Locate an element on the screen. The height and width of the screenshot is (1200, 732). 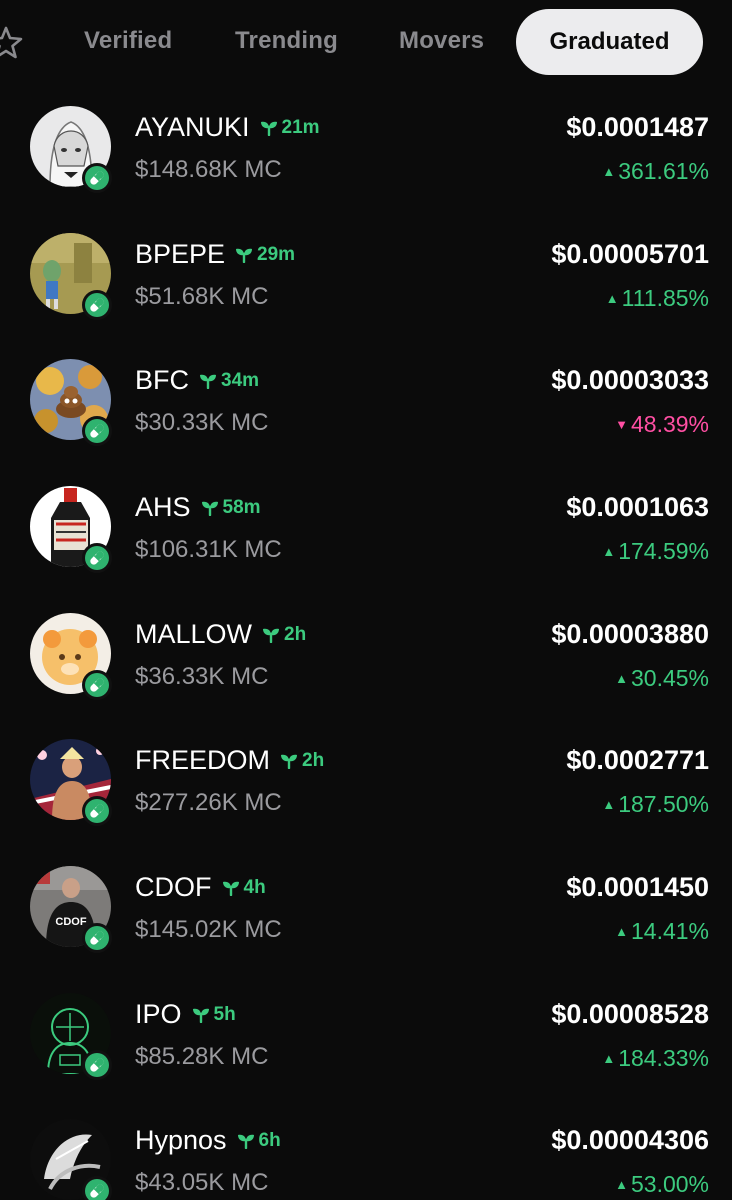
token-age: 21m is located at coordinates (290, 128).